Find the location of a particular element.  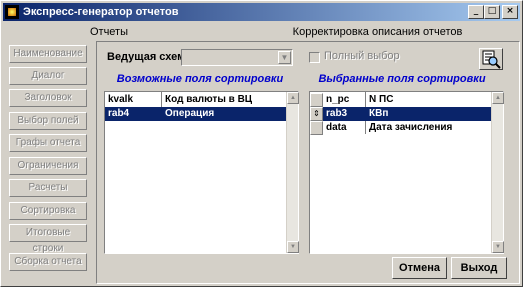

magnifier-document-icon is located at coordinates (491, 59).